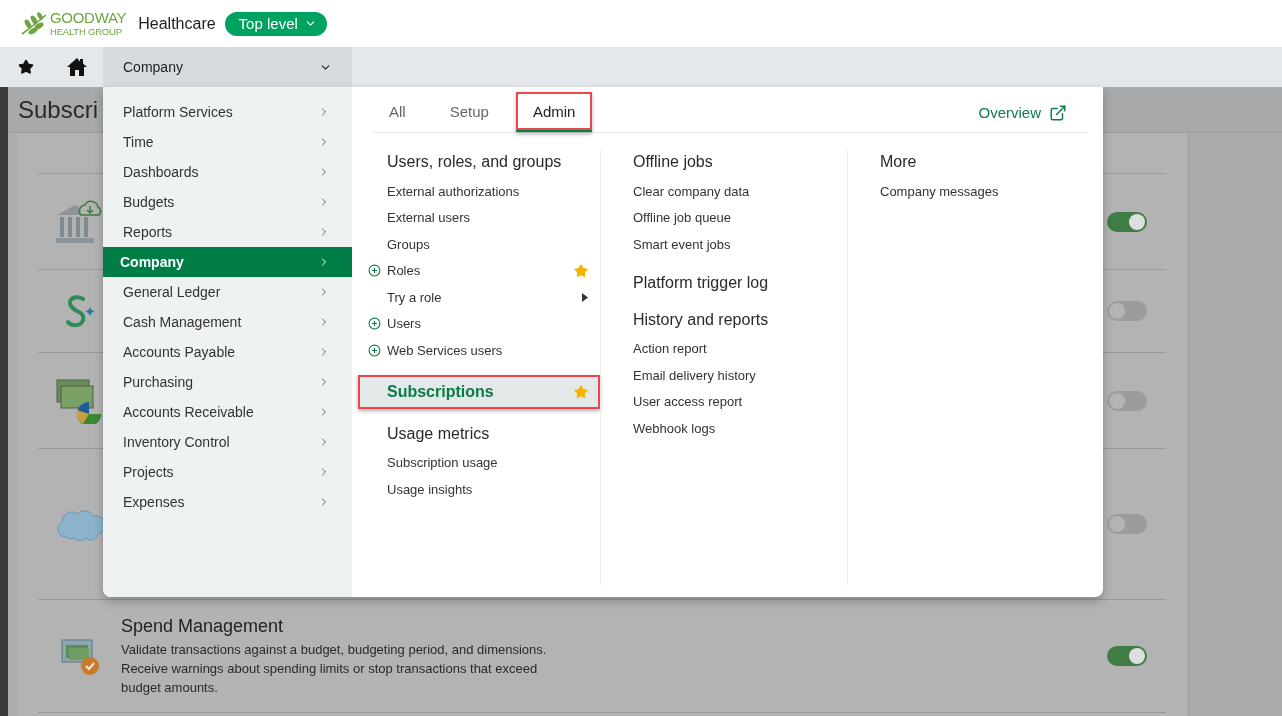 The width and height of the screenshot is (1282, 716). Describe the element at coordinates (585, 297) in the screenshot. I see `caret-icon` at that location.